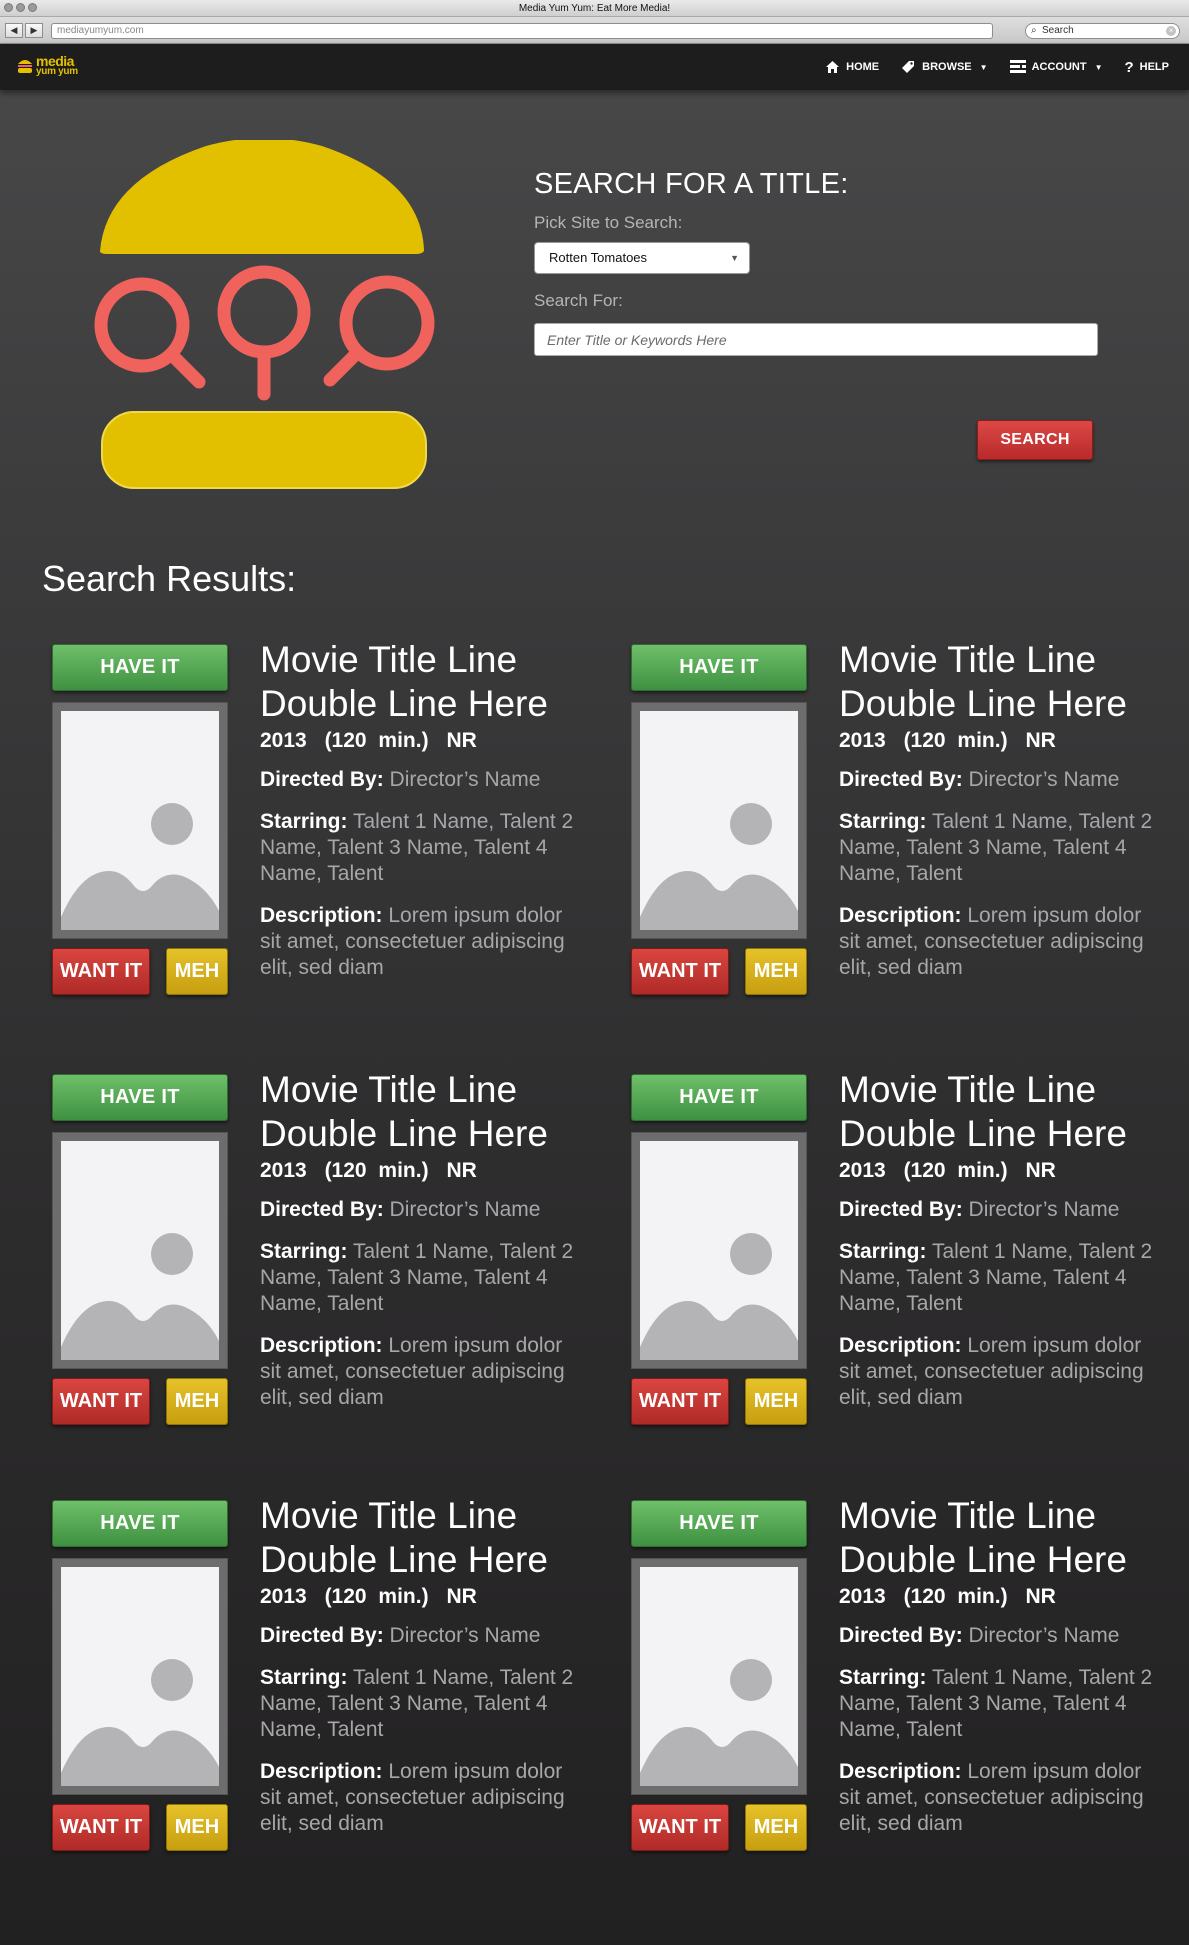 The height and width of the screenshot is (1945, 1189). I want to click on help-icon: ?, so click(1129, 67).